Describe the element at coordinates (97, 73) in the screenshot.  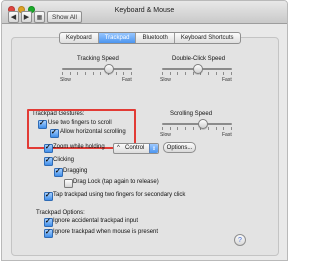
I see `tracking-speed-ticks` at that location.